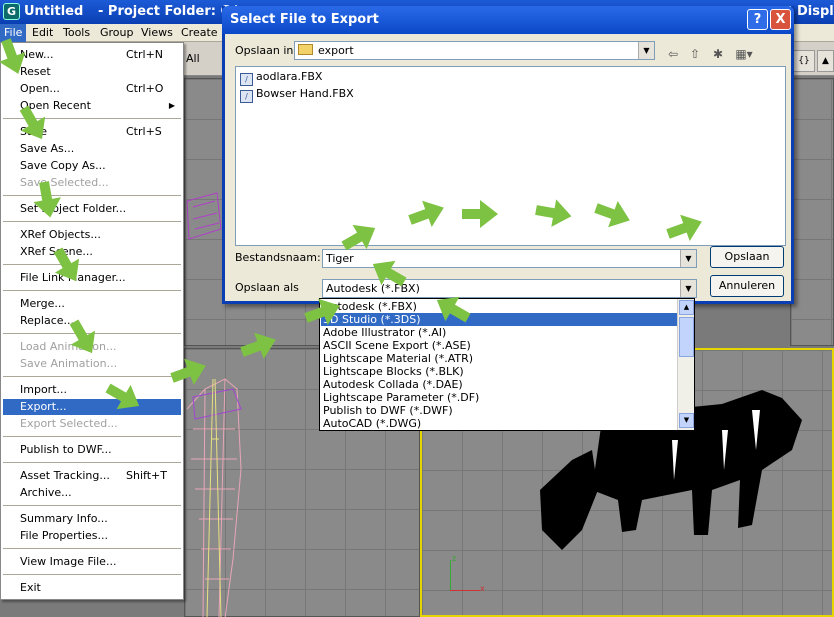 This screenshot has height=617, width=834. I want to click on scroll-thumb, so click(686, 337).